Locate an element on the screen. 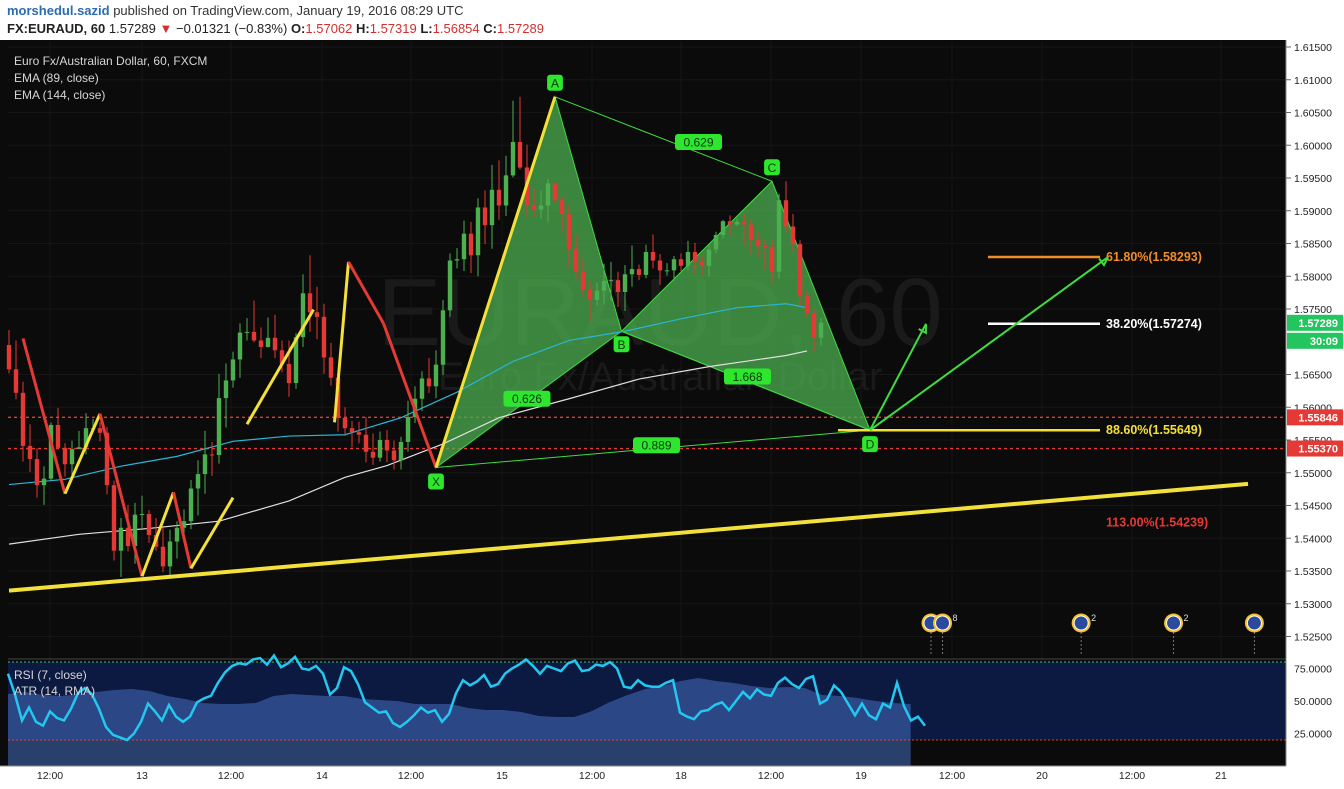 This screenshot has height=789, width=1344. projection-label-2: 88.60%(1.55649) is located at coordinates (1154, 430).